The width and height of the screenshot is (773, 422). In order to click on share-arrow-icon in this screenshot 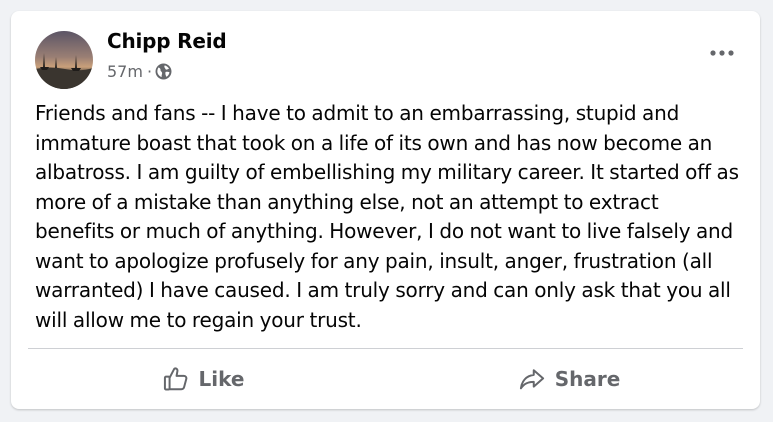, I will do `click(532, 379)`.